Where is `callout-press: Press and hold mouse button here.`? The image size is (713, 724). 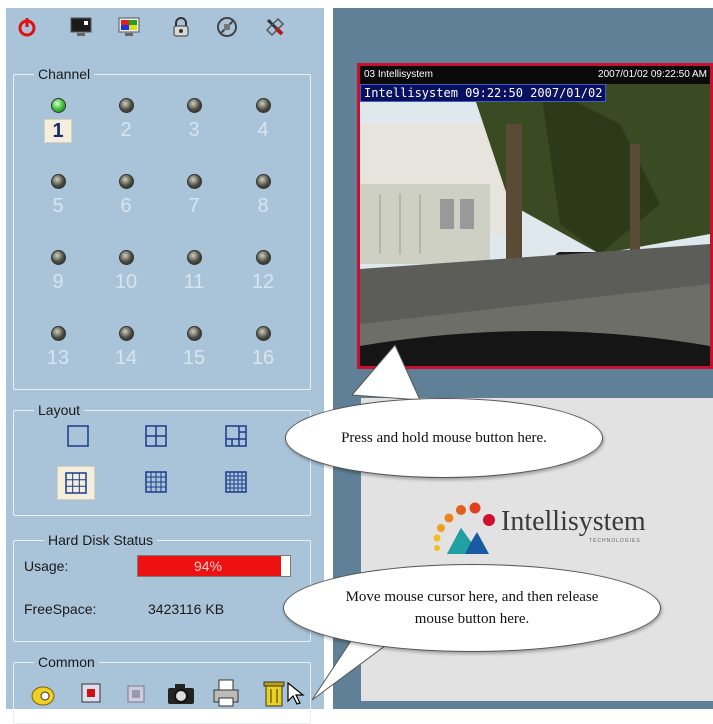 callout-press: Press and hold mouse button here. is located at coordinates (444, 438).